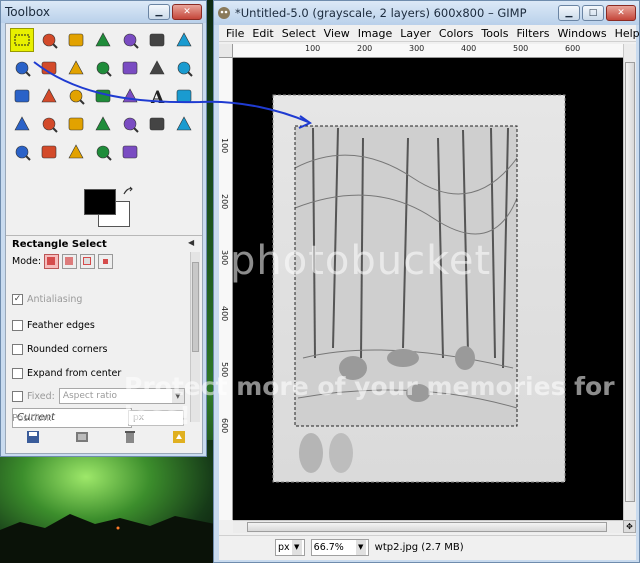 This screenshot has width=640, height=563. I want to click on save-options-icon, so click(33, 437).